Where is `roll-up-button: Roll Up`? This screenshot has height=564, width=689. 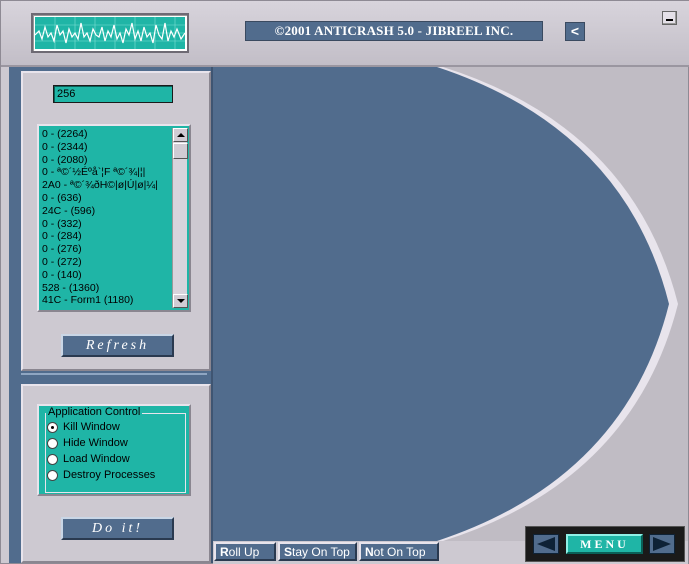 roll-up-button: Roll Up is located at coordinates (245, 551).